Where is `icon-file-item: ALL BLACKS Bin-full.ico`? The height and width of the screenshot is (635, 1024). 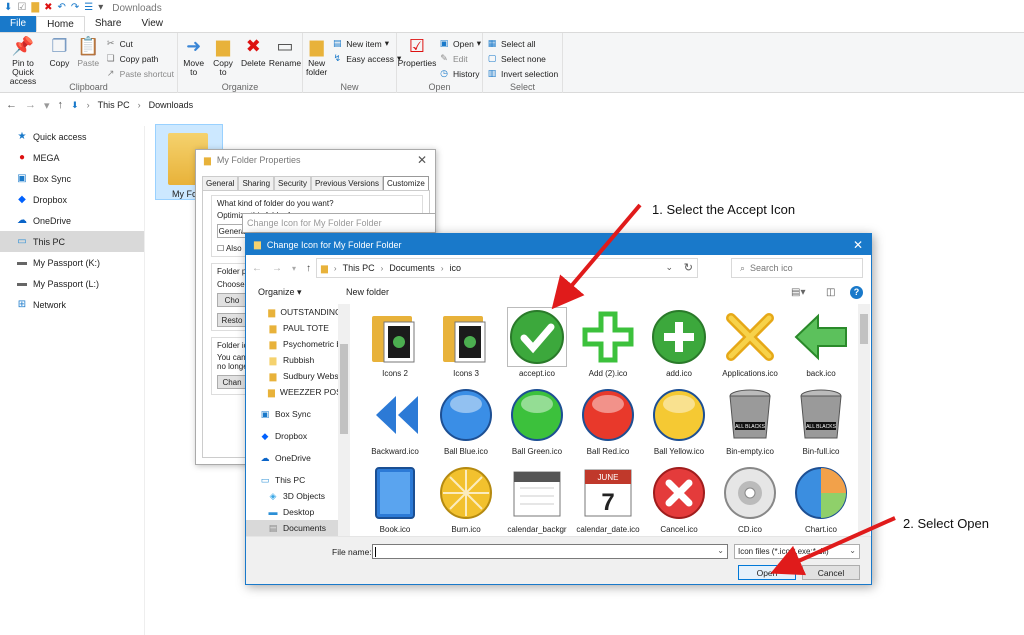 icon-file-item: ALL BLACKS Bin-full.ico is located at coordinates (821, 422).